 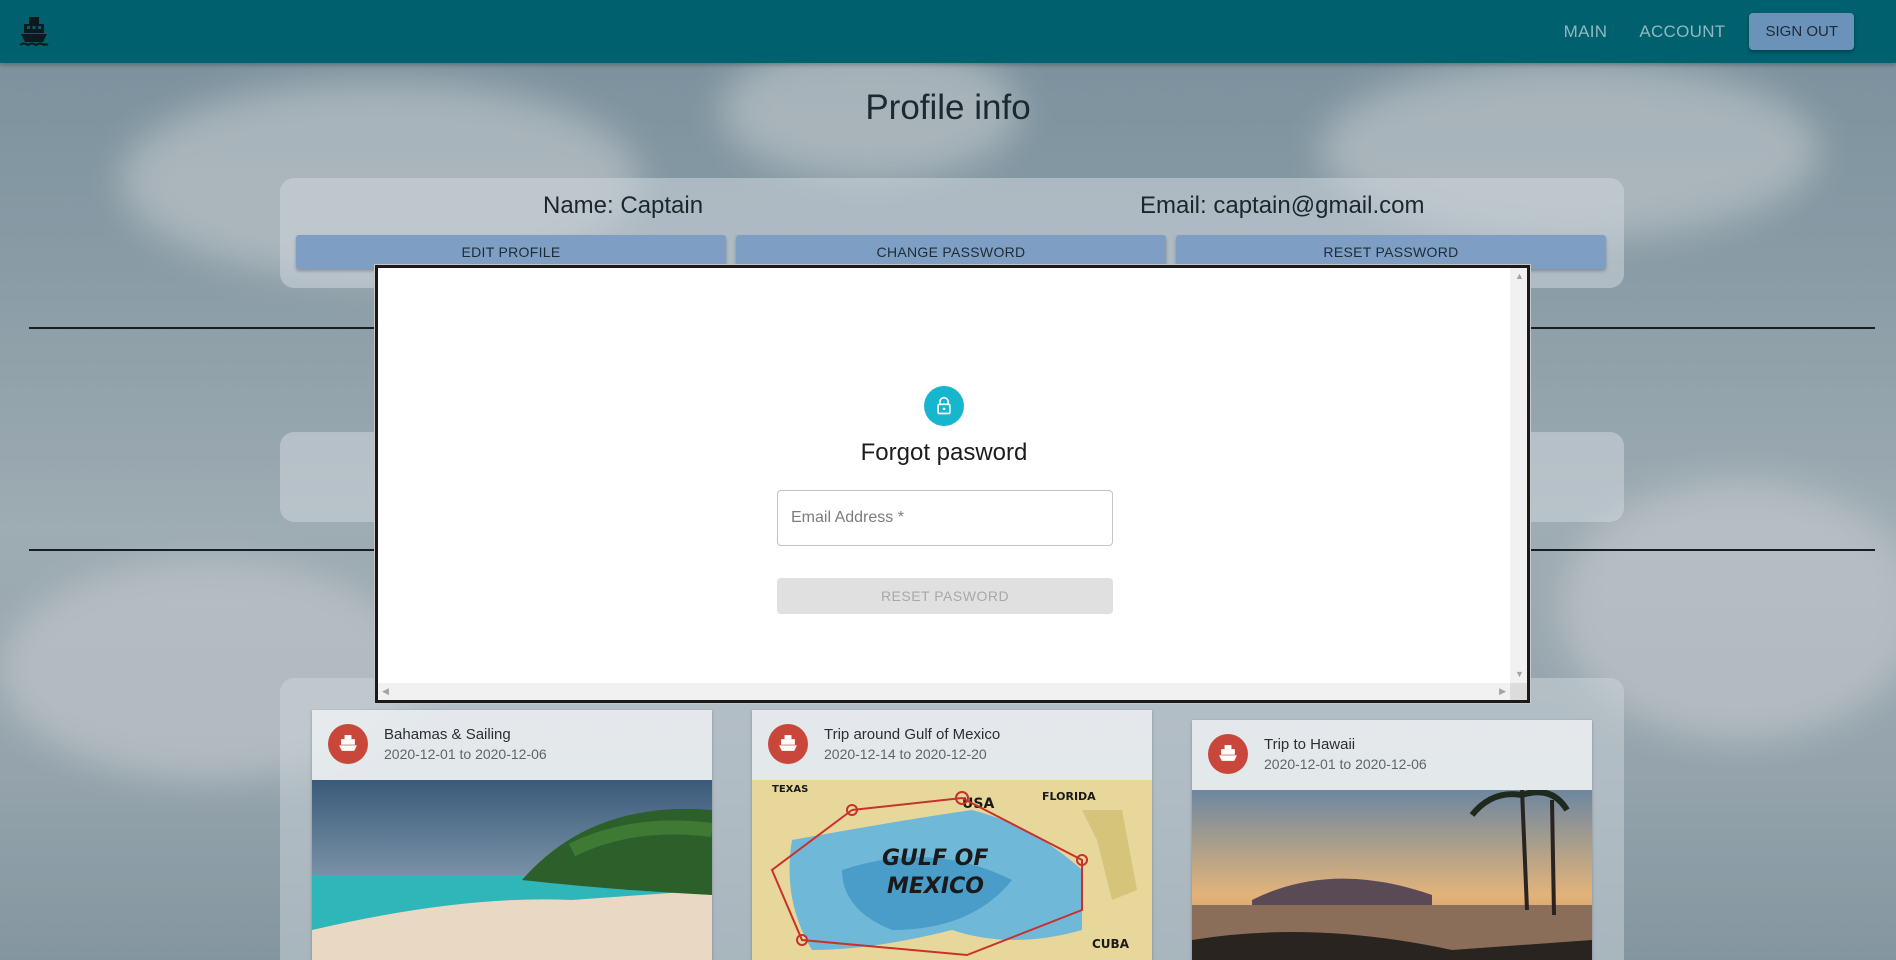 I want to click on reset-password-button: RESET PASSWORD, so click(x=1391, y=252).